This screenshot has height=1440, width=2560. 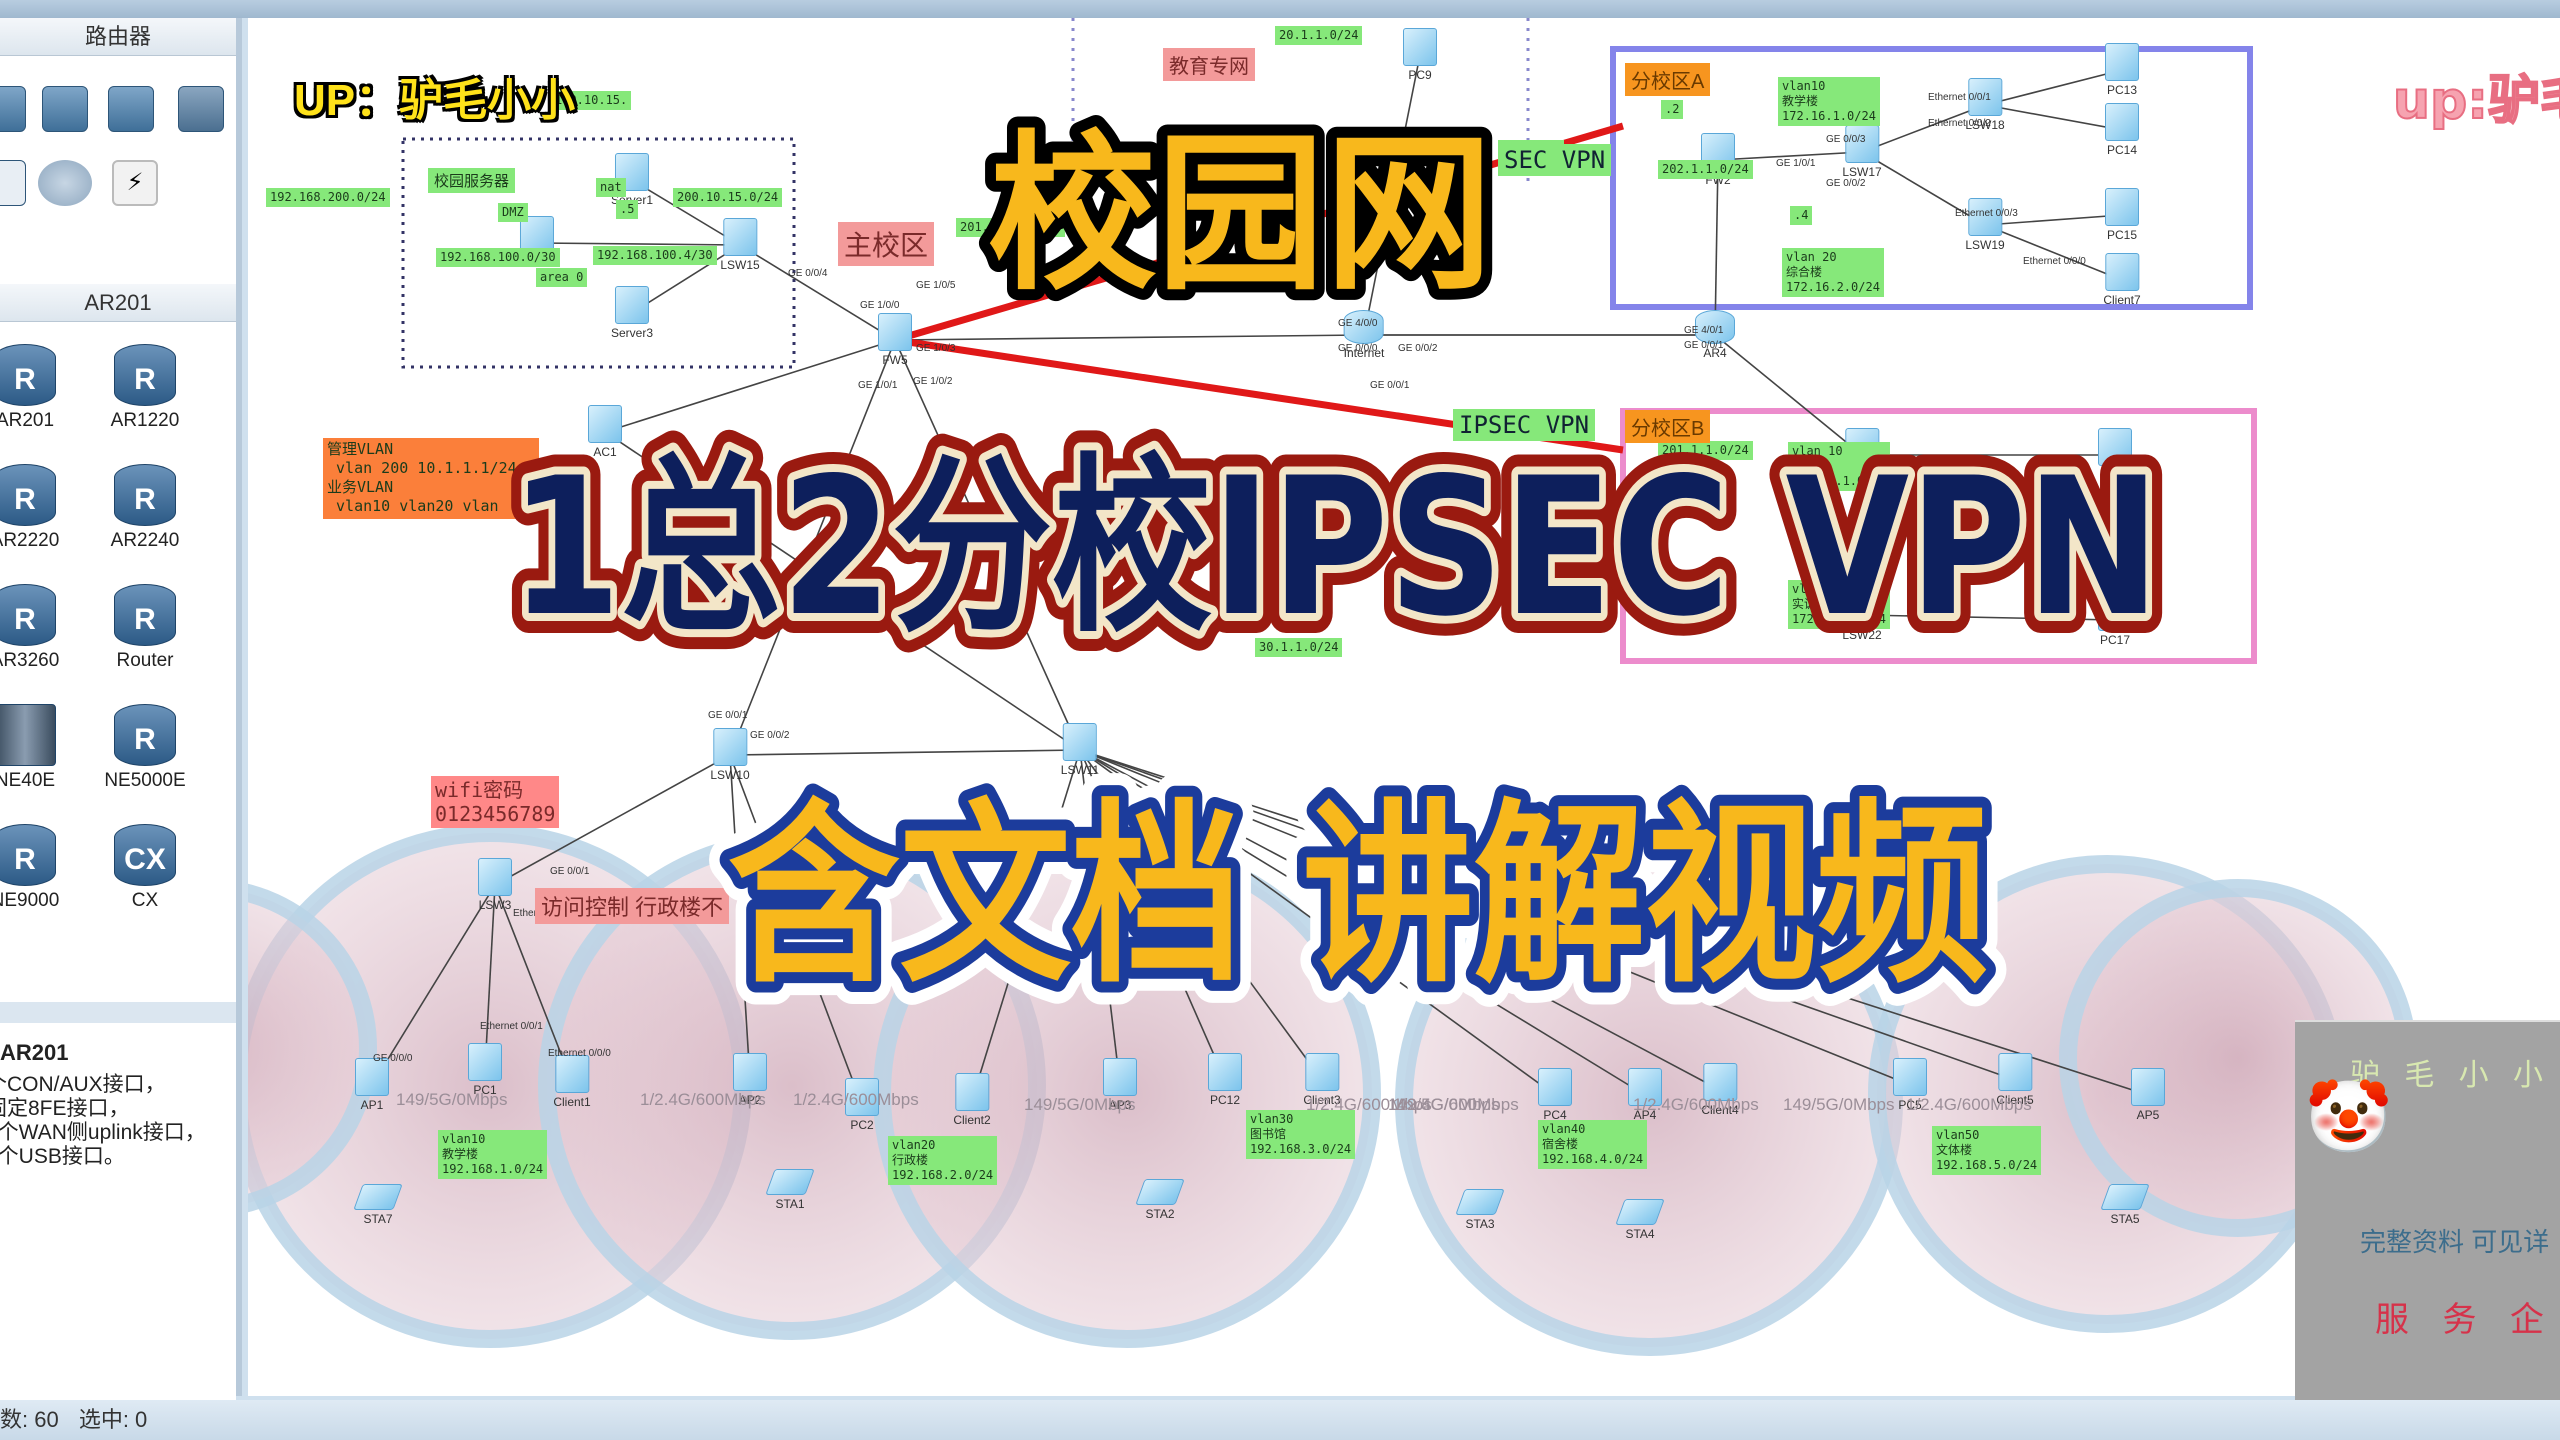 What do you see at coordinates (28, 735) in the screenshot?
I see `router-icon` at bounding box center [28, 735].